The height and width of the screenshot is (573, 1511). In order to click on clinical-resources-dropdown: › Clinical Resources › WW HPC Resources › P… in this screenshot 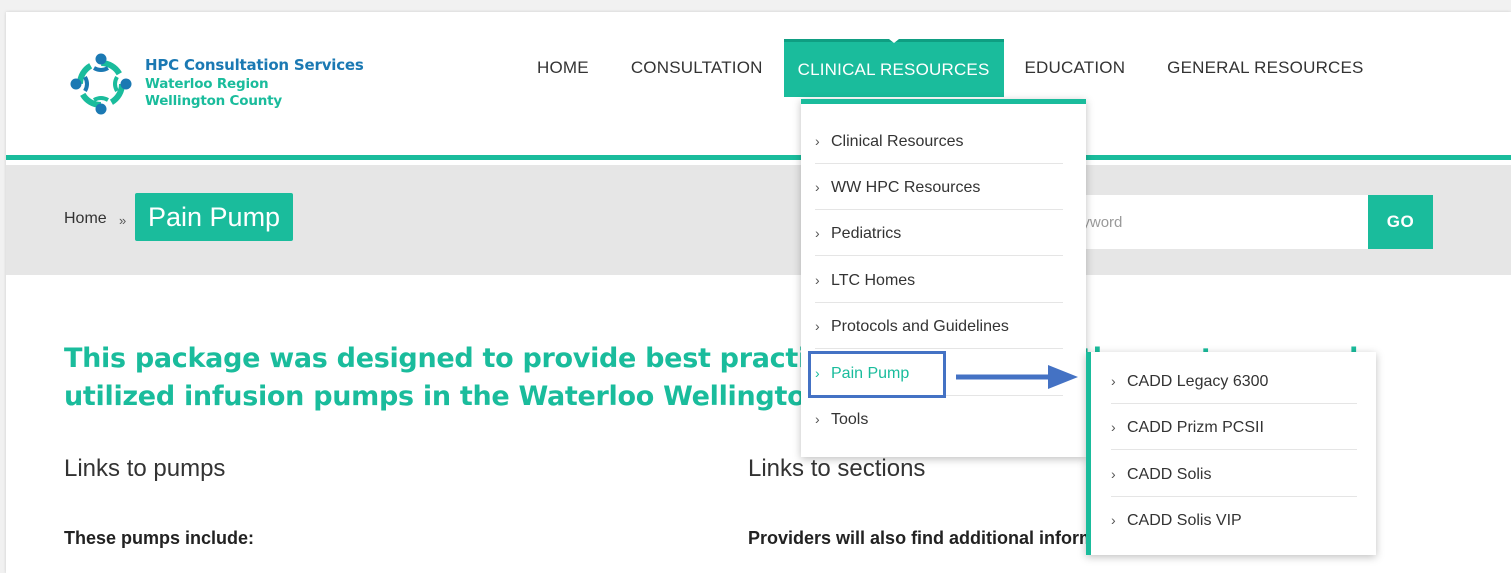, I will do `click(943, 278)`.